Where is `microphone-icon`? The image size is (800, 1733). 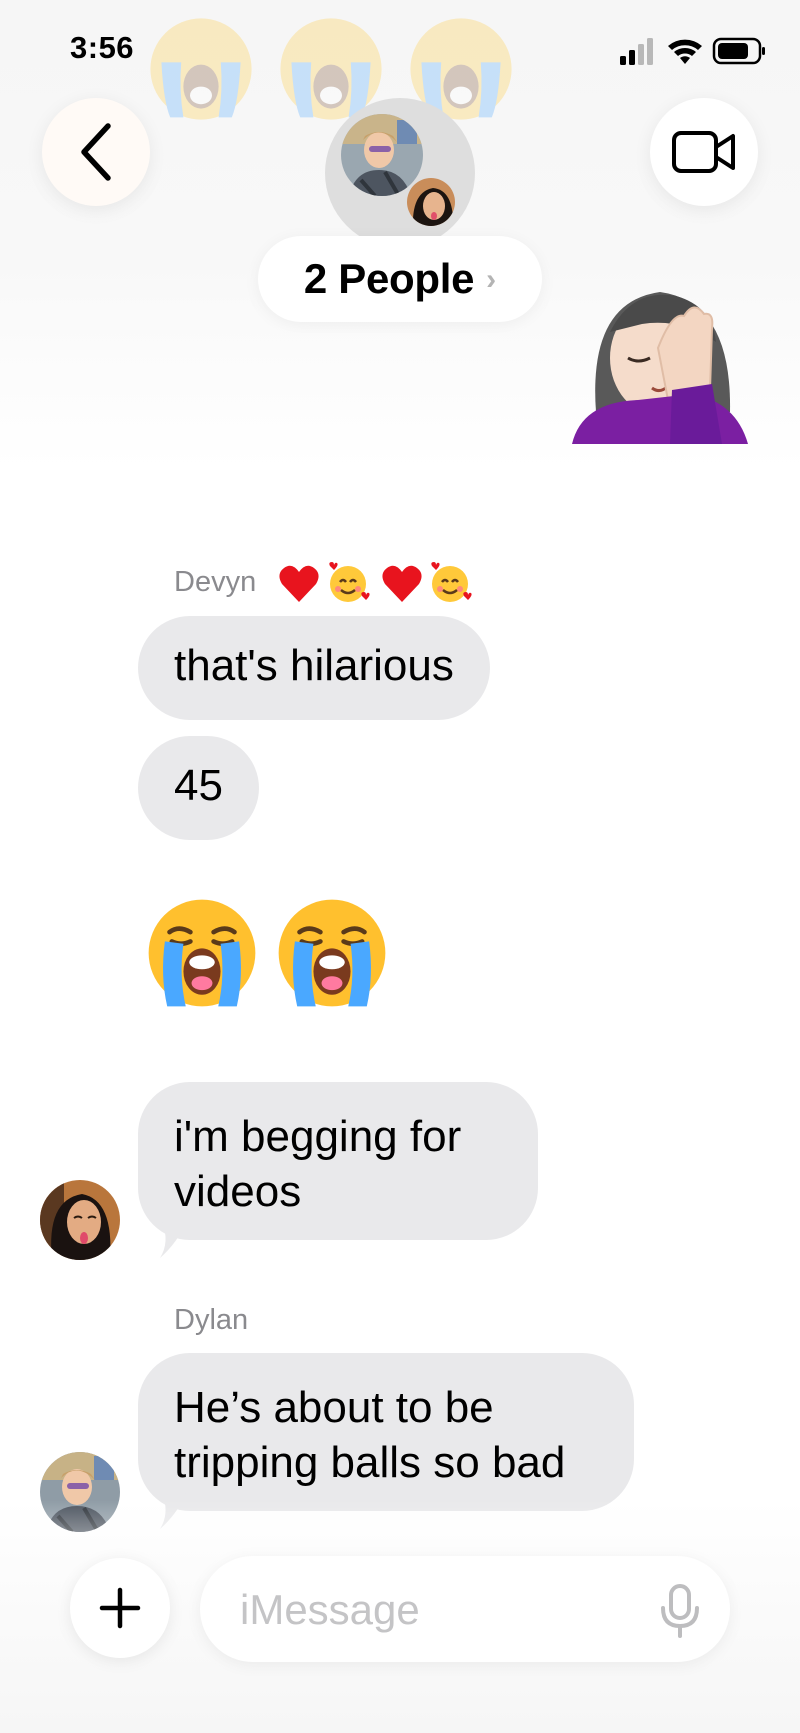 microphone-icon is located at coordinates (680, 1610).